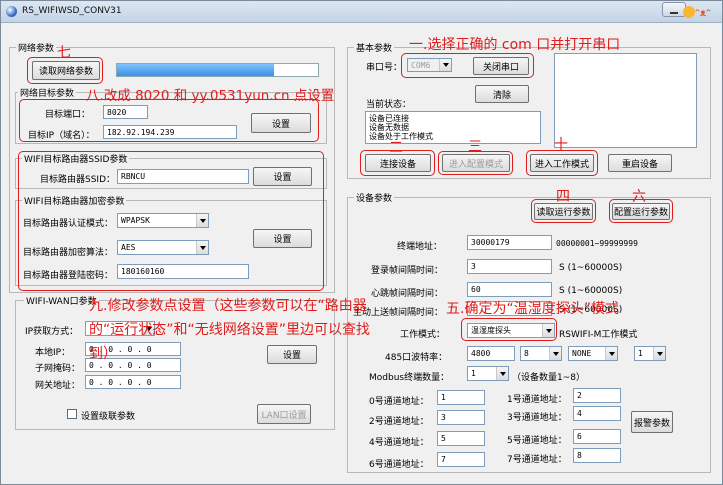  I want to click on channel-4-label: 4号通道地址：, so click(399, 443).